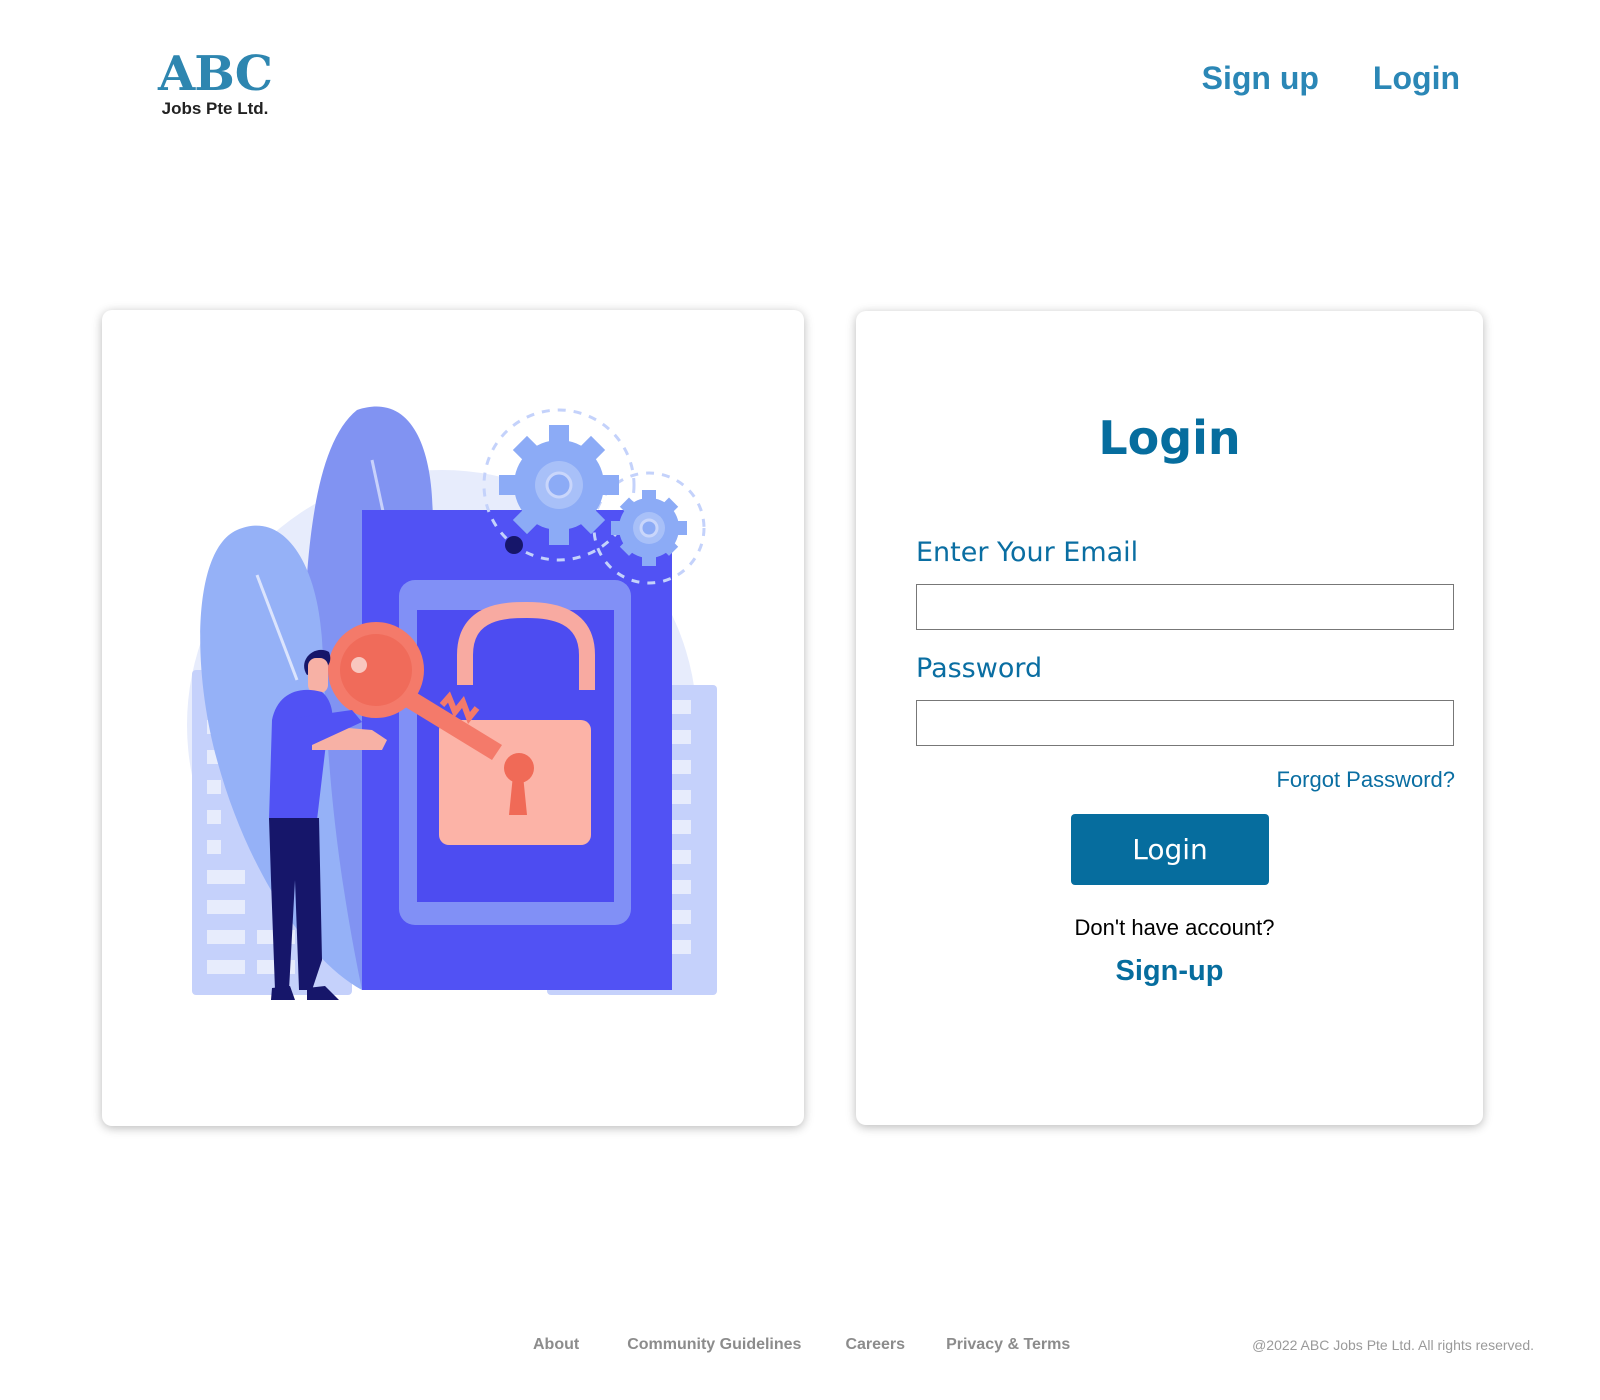  What do you see at coordinates (1416, 78) in the screenshot?
I see `nav-login-link: Login` at bounding box center [1416, 78].